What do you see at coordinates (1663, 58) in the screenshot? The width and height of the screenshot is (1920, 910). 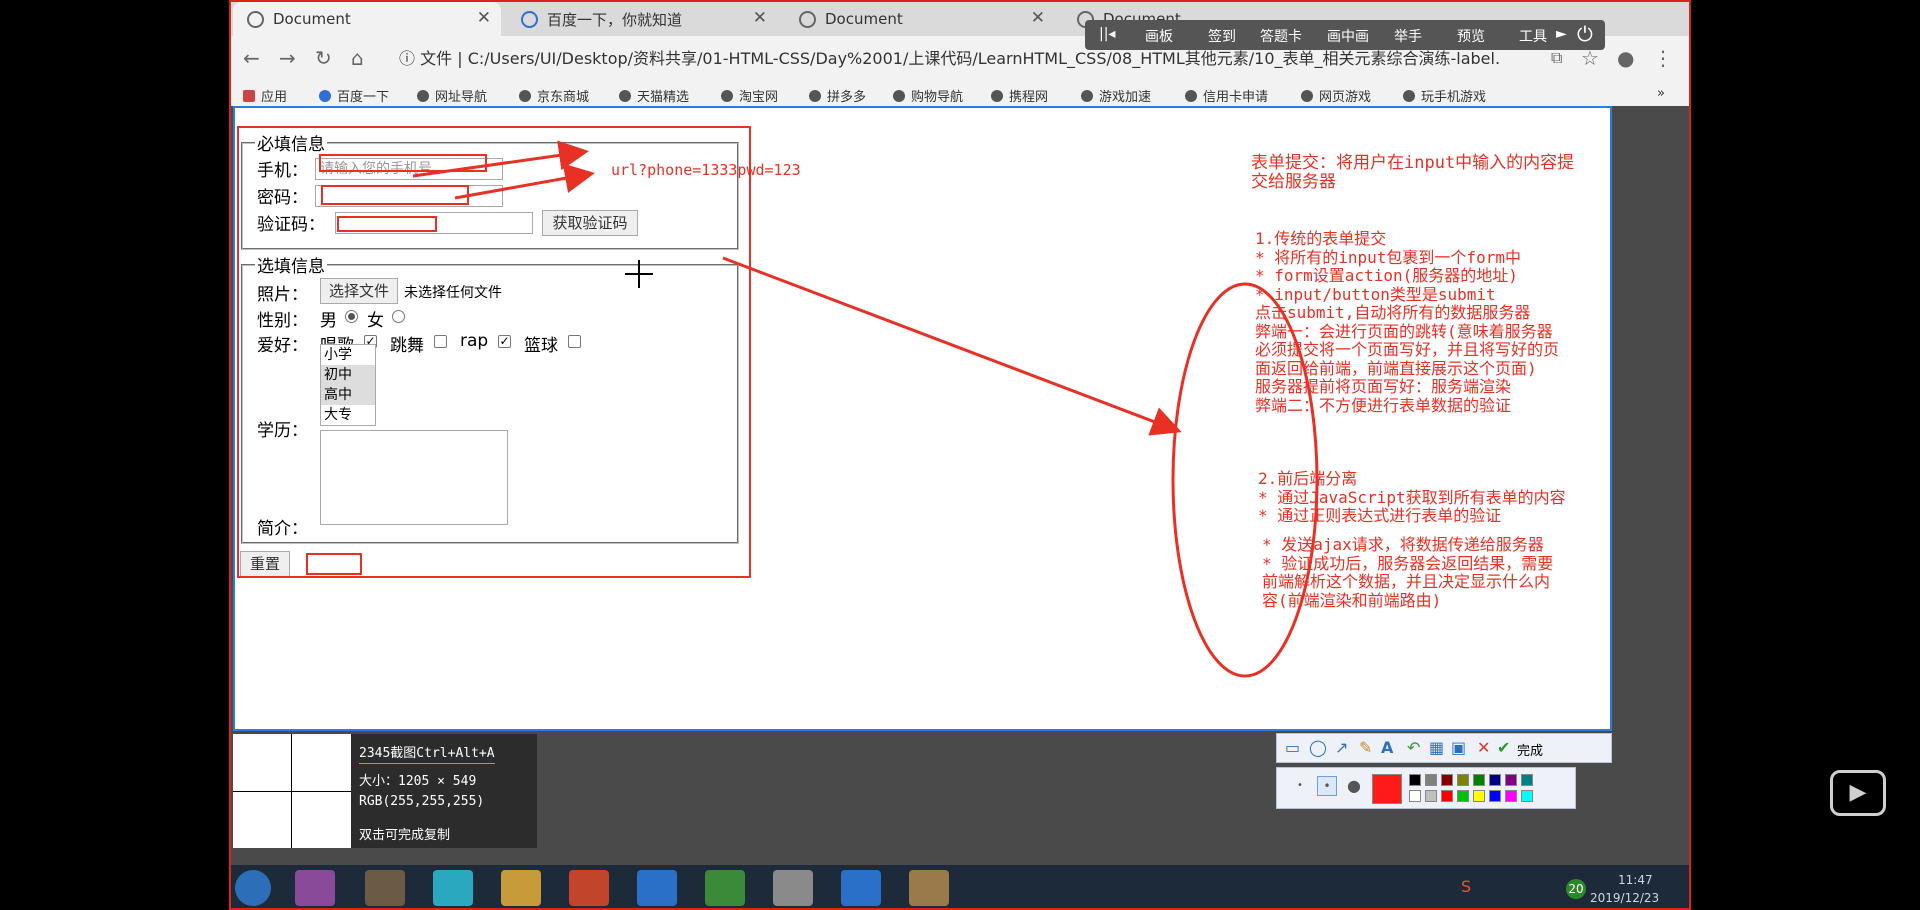 I see `menu-icon: ⋮` at bounding box center [1663, 58].